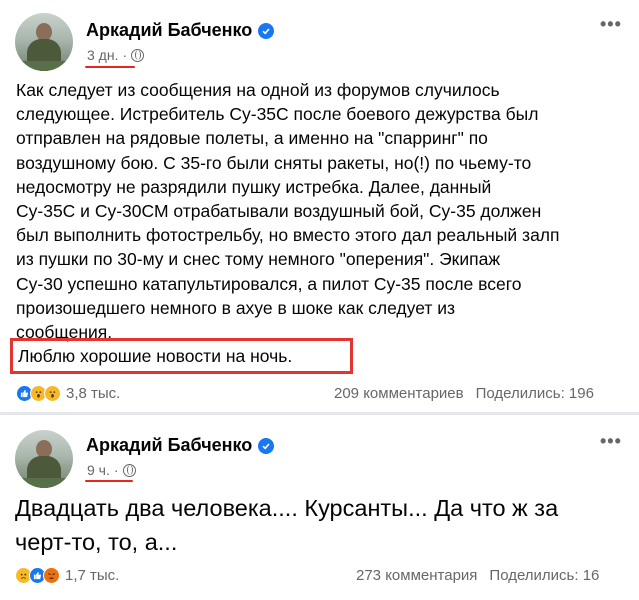 The height and width of the screenshot is (600, 639). I want to click on comments-count: 273 комментария, so click(416, 575).